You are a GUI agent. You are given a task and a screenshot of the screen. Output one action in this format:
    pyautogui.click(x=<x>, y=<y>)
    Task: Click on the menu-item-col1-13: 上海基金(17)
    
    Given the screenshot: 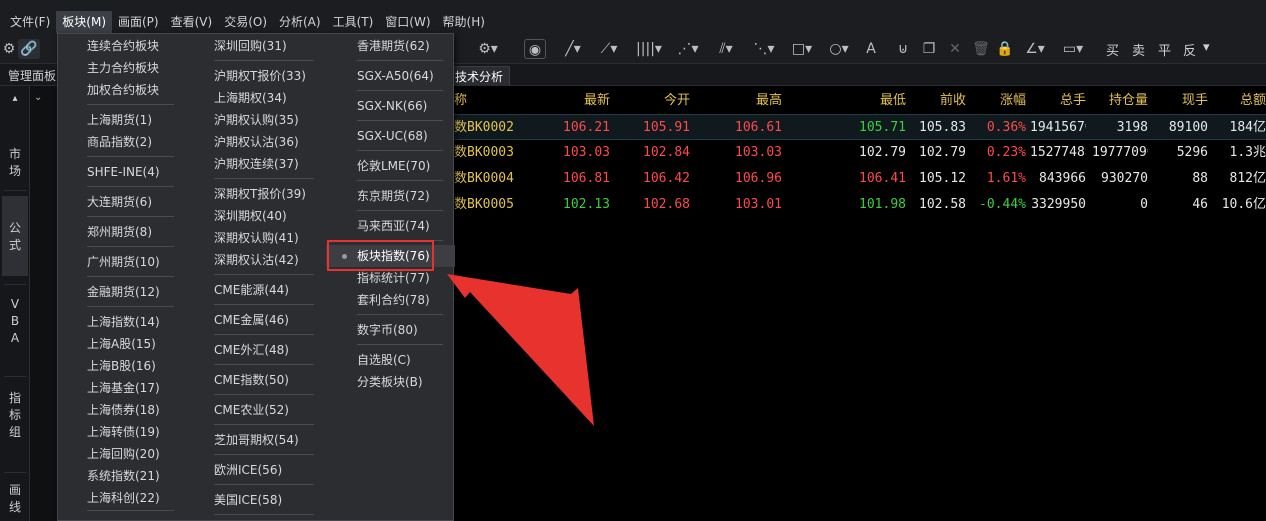 What is the action you would take?
    pyautogui.click(x=122, y=388)
    